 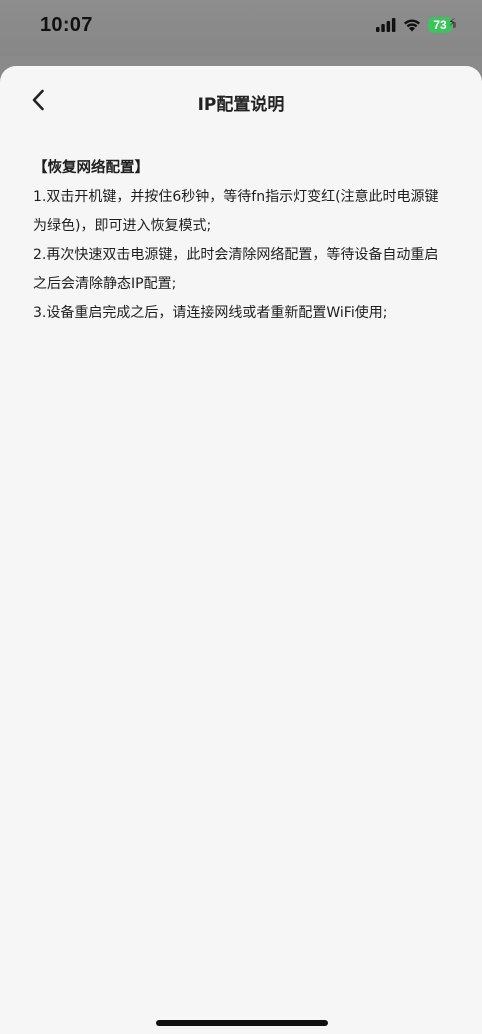 What do you see at coordinates (241, 105) in the screenshot?
I see `page-title: IP配置说明` at bounding box center [241, 105].